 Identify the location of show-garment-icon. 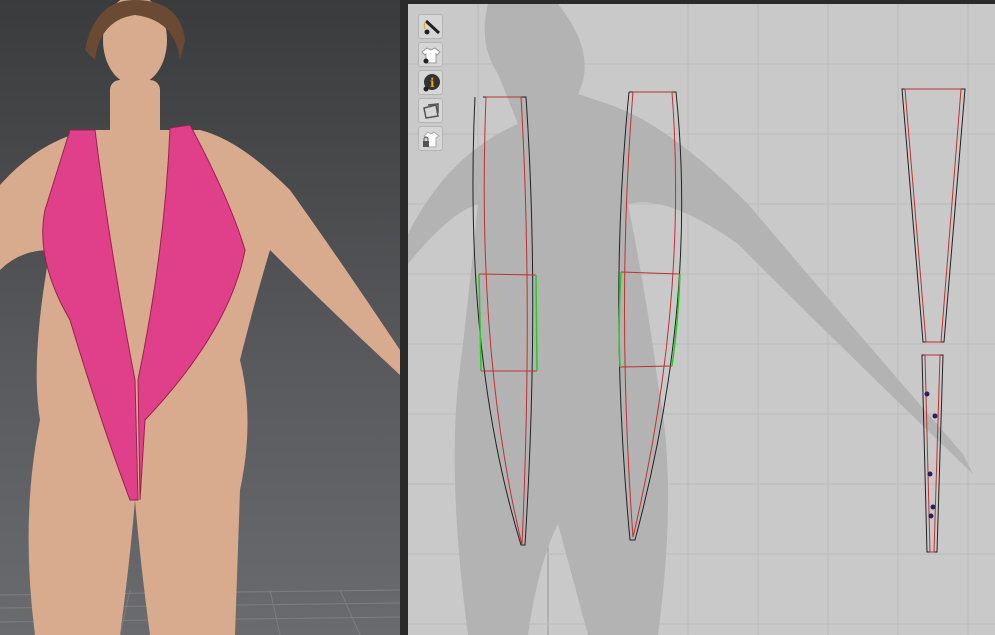
(430, 55).